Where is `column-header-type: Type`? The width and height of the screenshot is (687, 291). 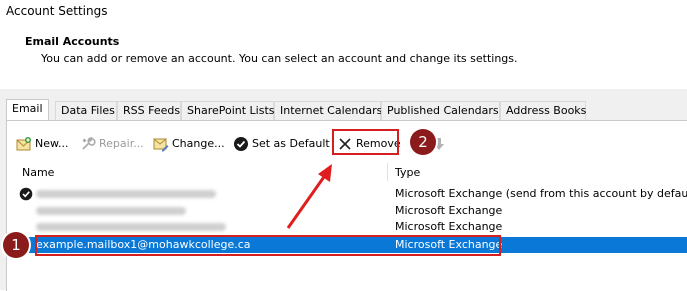
column-header-type: Type is located at coordinates (407, 172).